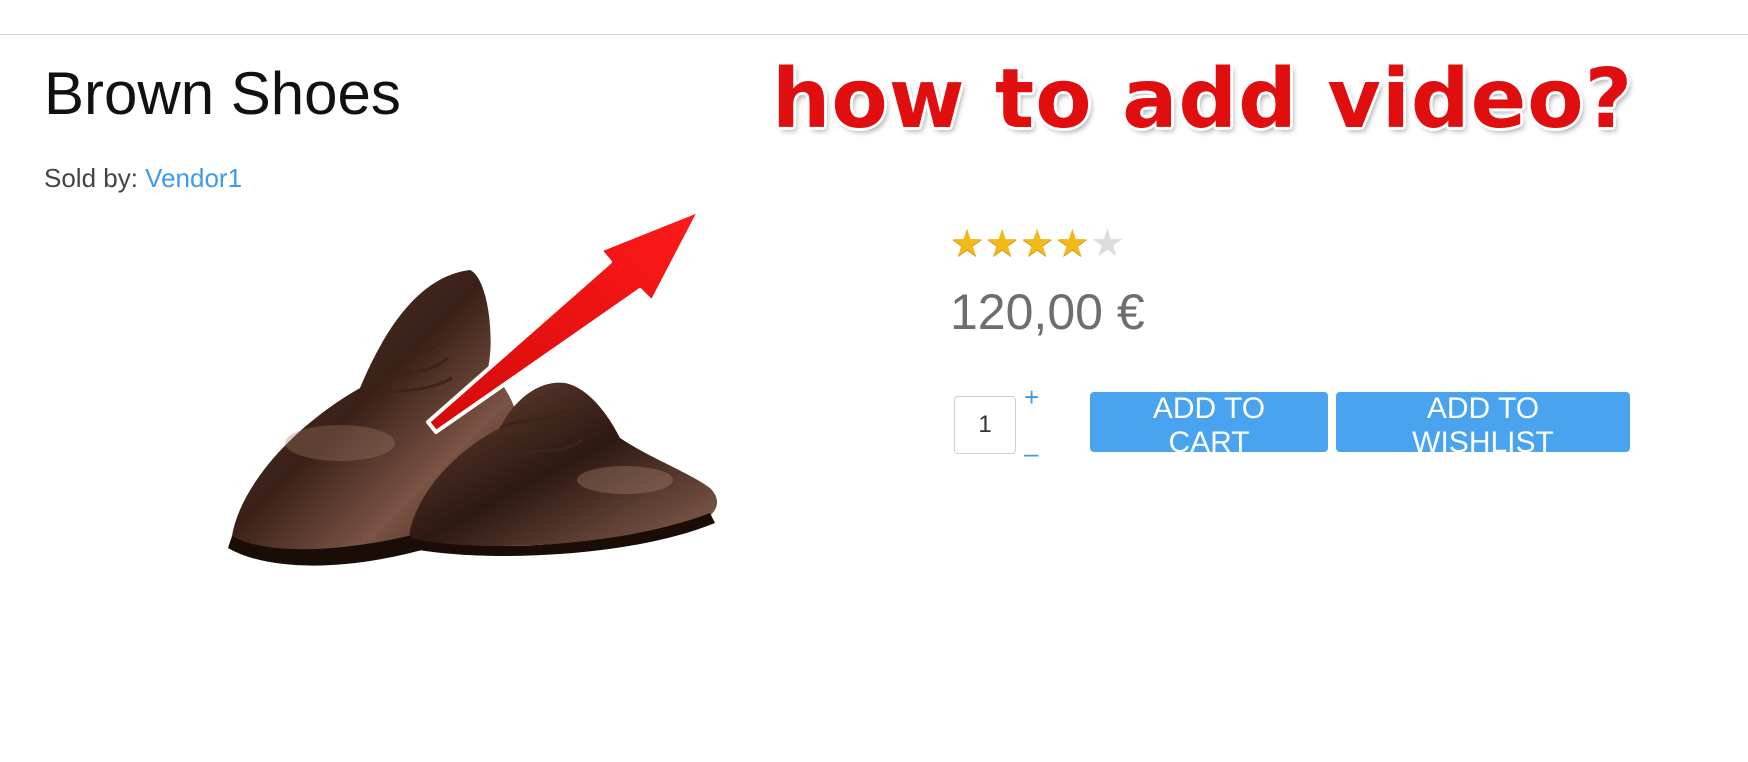  Describe the element at coordinates (1209, 425) in the screenshot. I see `add-to-cart-button: ADD TO CART` at that location.